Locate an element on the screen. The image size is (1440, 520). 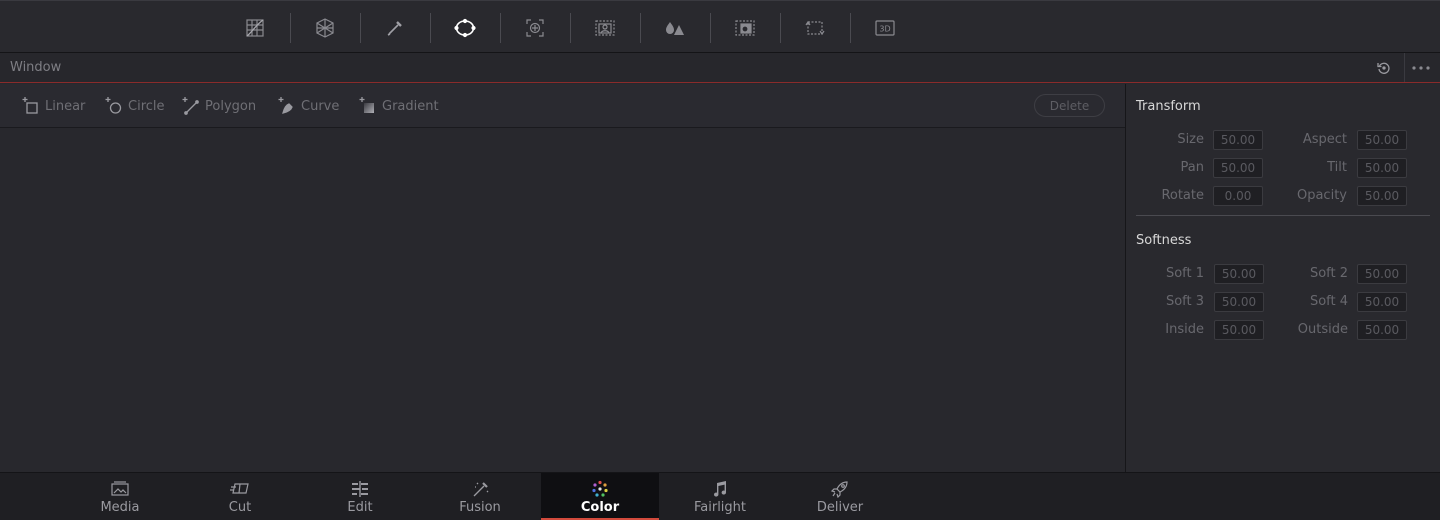
outside-field: 50.00 is located at coordinates (1382, 330).